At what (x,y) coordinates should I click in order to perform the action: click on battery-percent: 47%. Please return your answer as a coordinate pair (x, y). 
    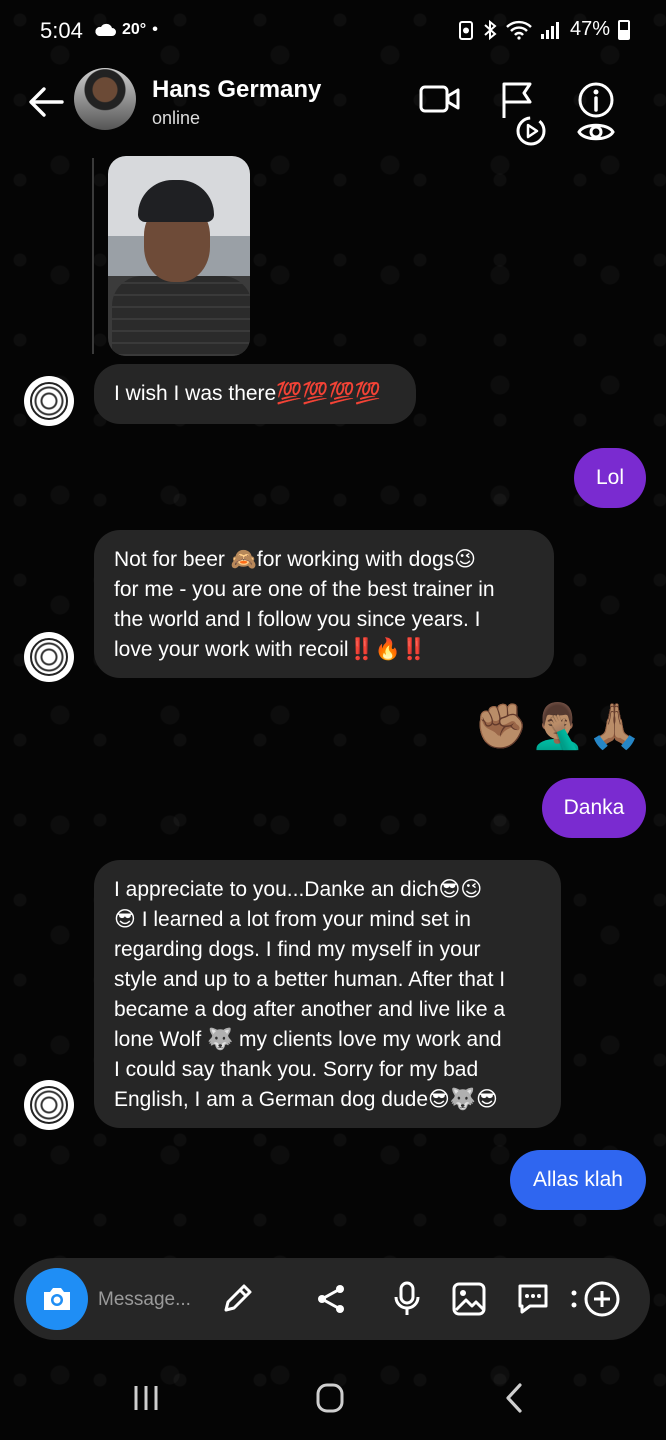
    Looking at the image, I should click on (589, 29).